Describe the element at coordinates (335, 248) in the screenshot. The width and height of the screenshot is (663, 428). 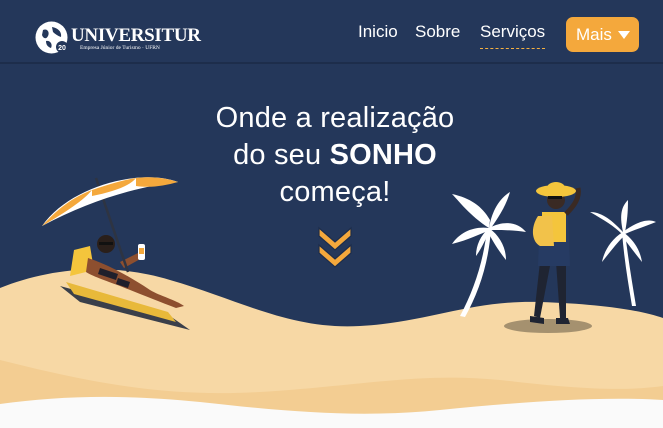
I see `double-chevron-down-icon` at that location.